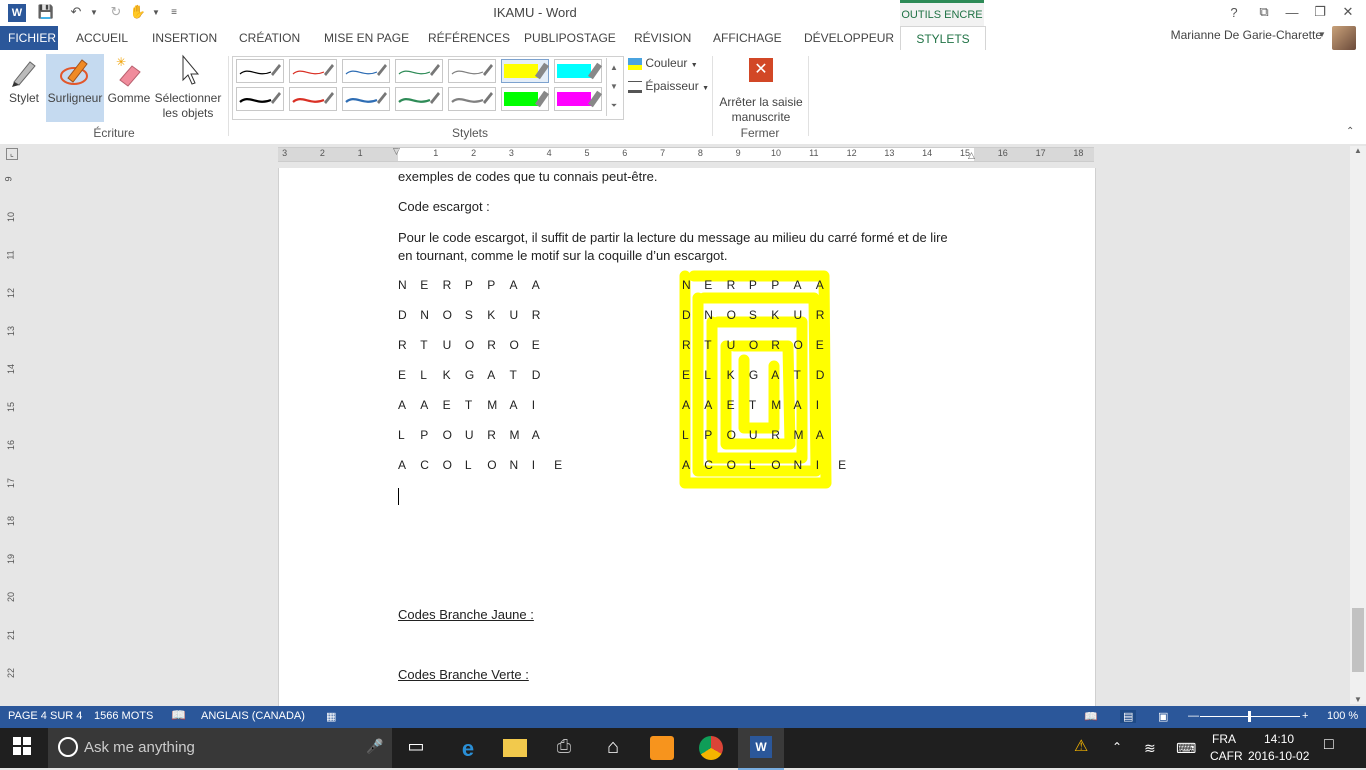 This screenshot has width=1366, height=770. I want to click on select-objects-button: Sélectionner les objets, so click(188, 88).